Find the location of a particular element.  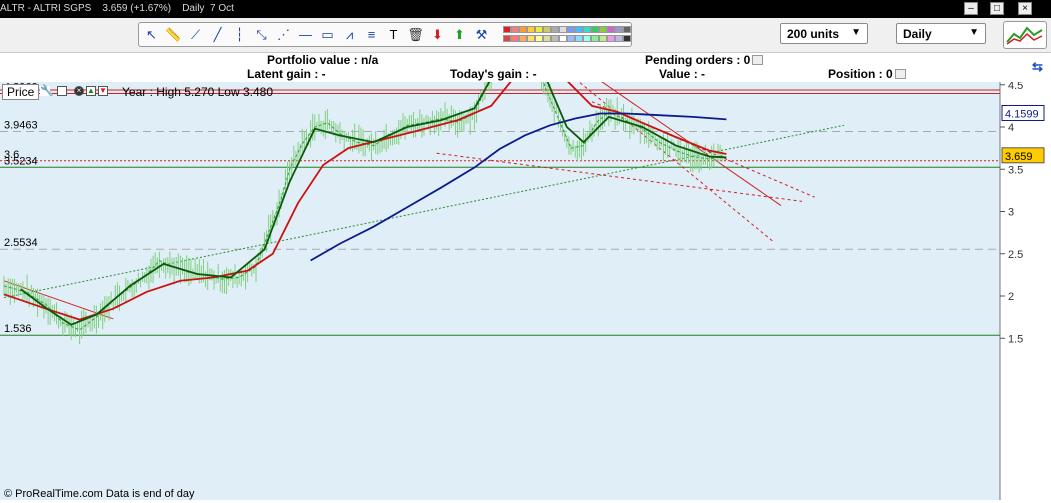

position-field: Position : 0 is located at coordinates (867, 74).